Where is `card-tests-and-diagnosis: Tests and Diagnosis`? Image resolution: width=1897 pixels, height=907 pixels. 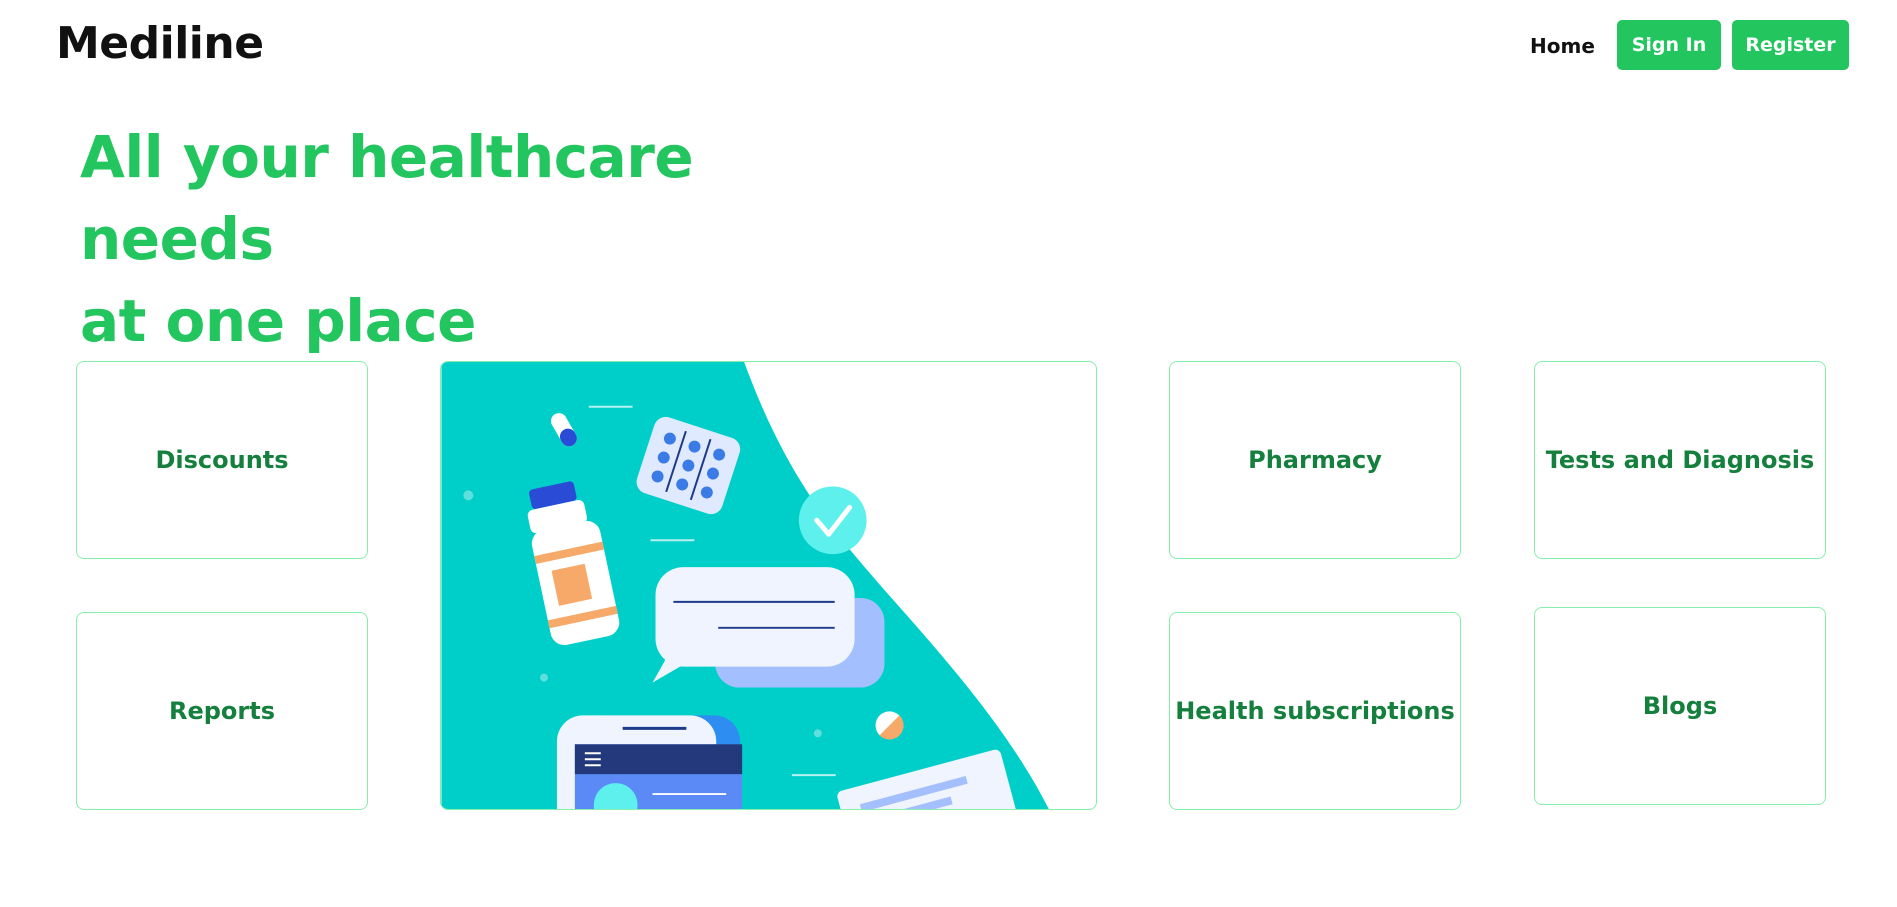 card-tests-and-diagnosis: Tests and Diagnosis is located at coordinates (1680, 460).